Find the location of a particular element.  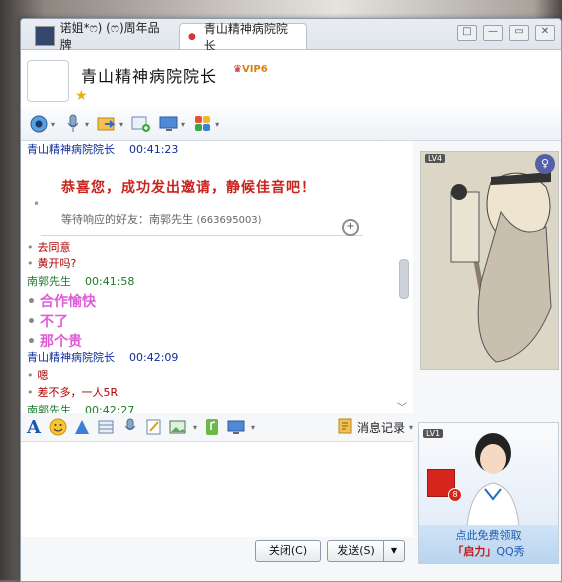

voice-message-icon is located at coordinates (130, 427).